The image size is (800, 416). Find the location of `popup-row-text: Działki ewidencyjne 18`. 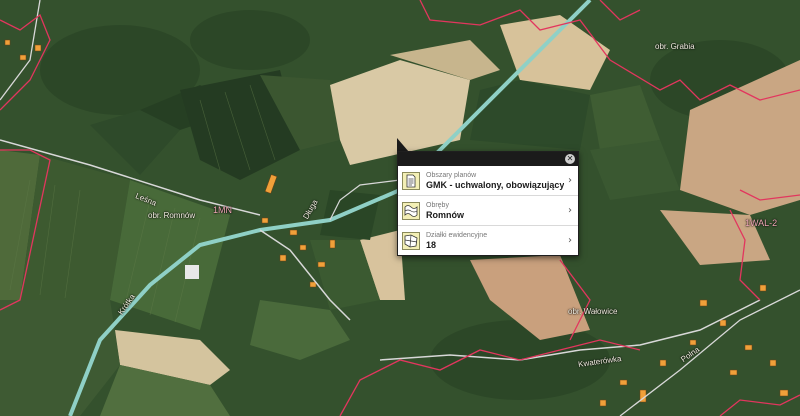

popup-row-text: Działki ewidencyjne 18 is located at coordinates (495, 241).